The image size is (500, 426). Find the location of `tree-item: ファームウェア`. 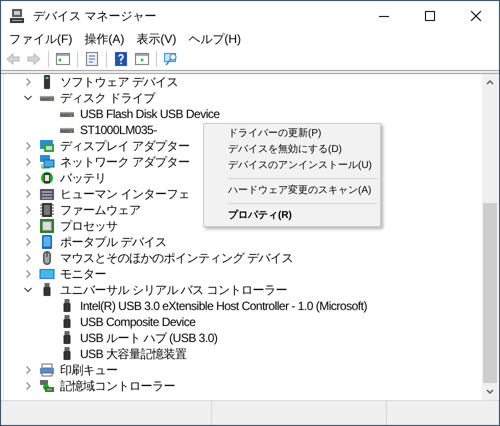

tree-item: ファームウェア is located at coordinates (100, 210).